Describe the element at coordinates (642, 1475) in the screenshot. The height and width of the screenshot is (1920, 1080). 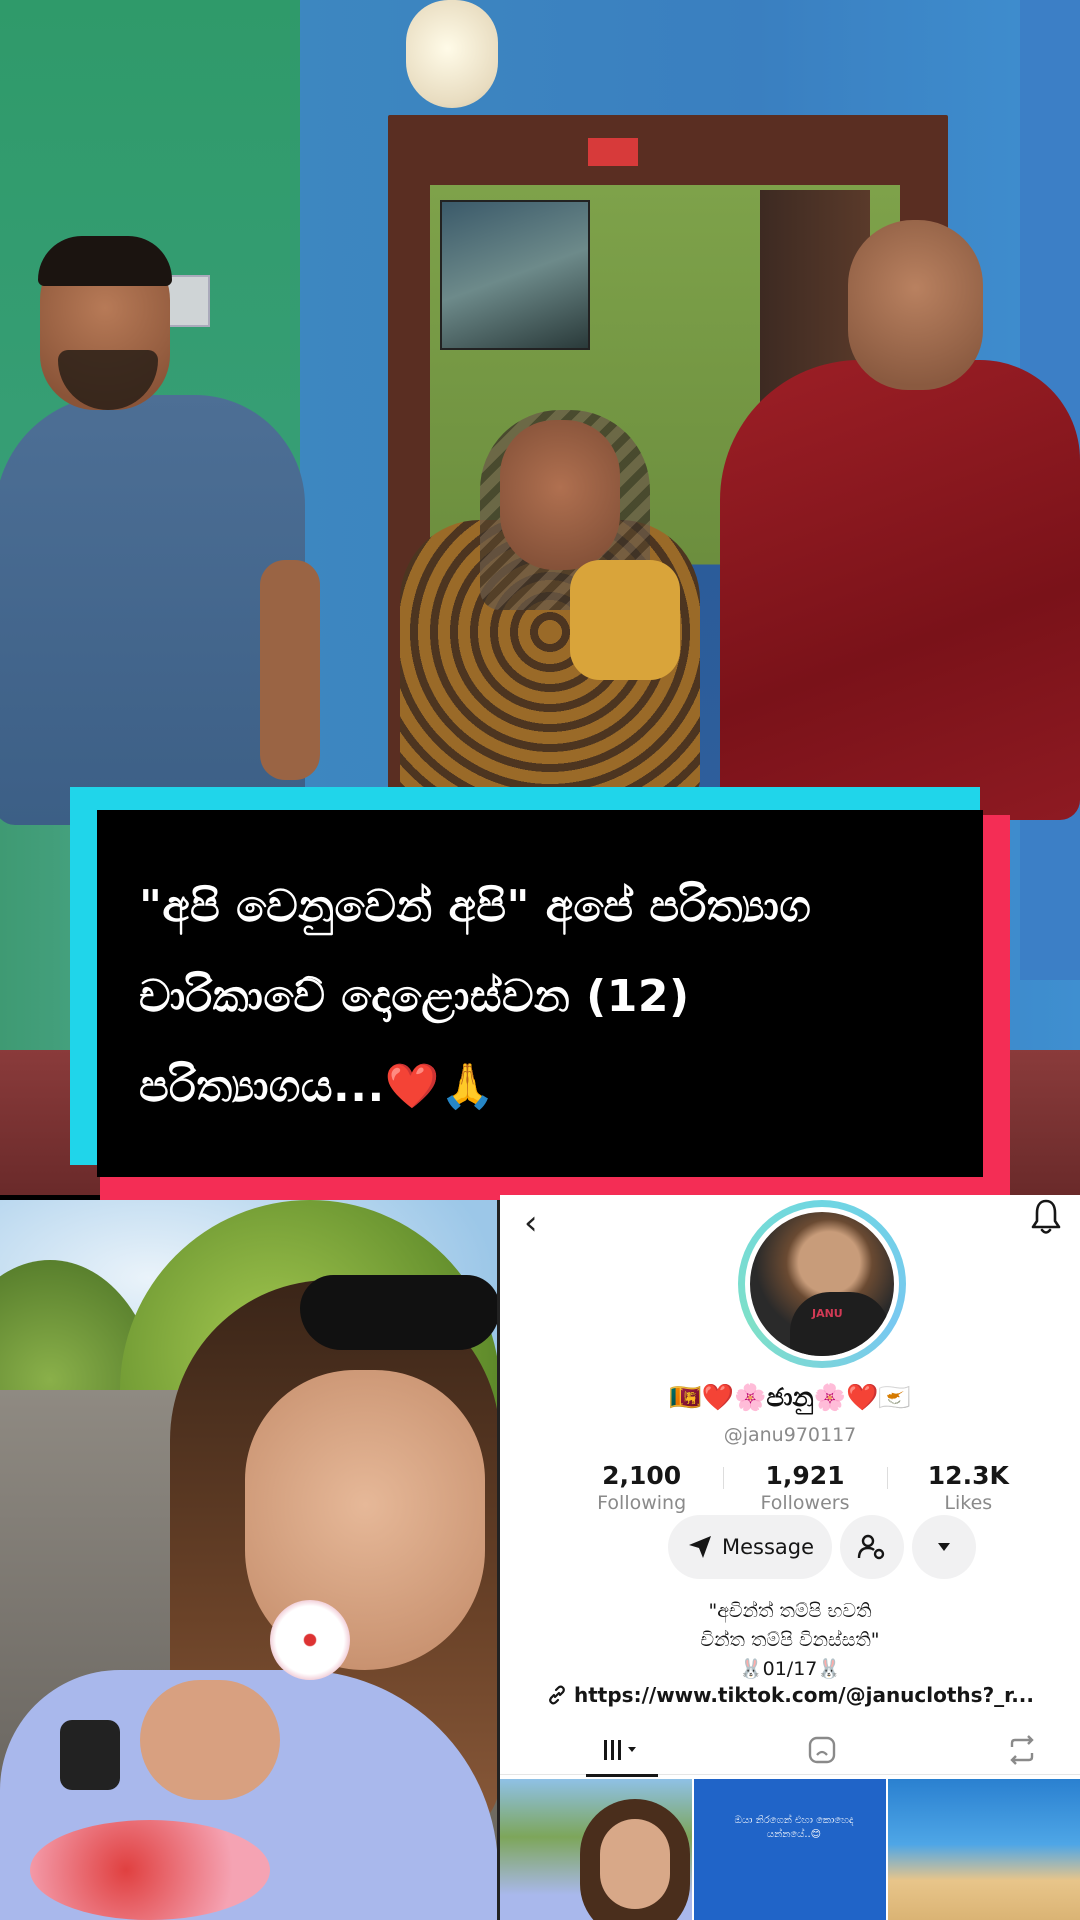
I see `stat-value: 2,100` at that location.